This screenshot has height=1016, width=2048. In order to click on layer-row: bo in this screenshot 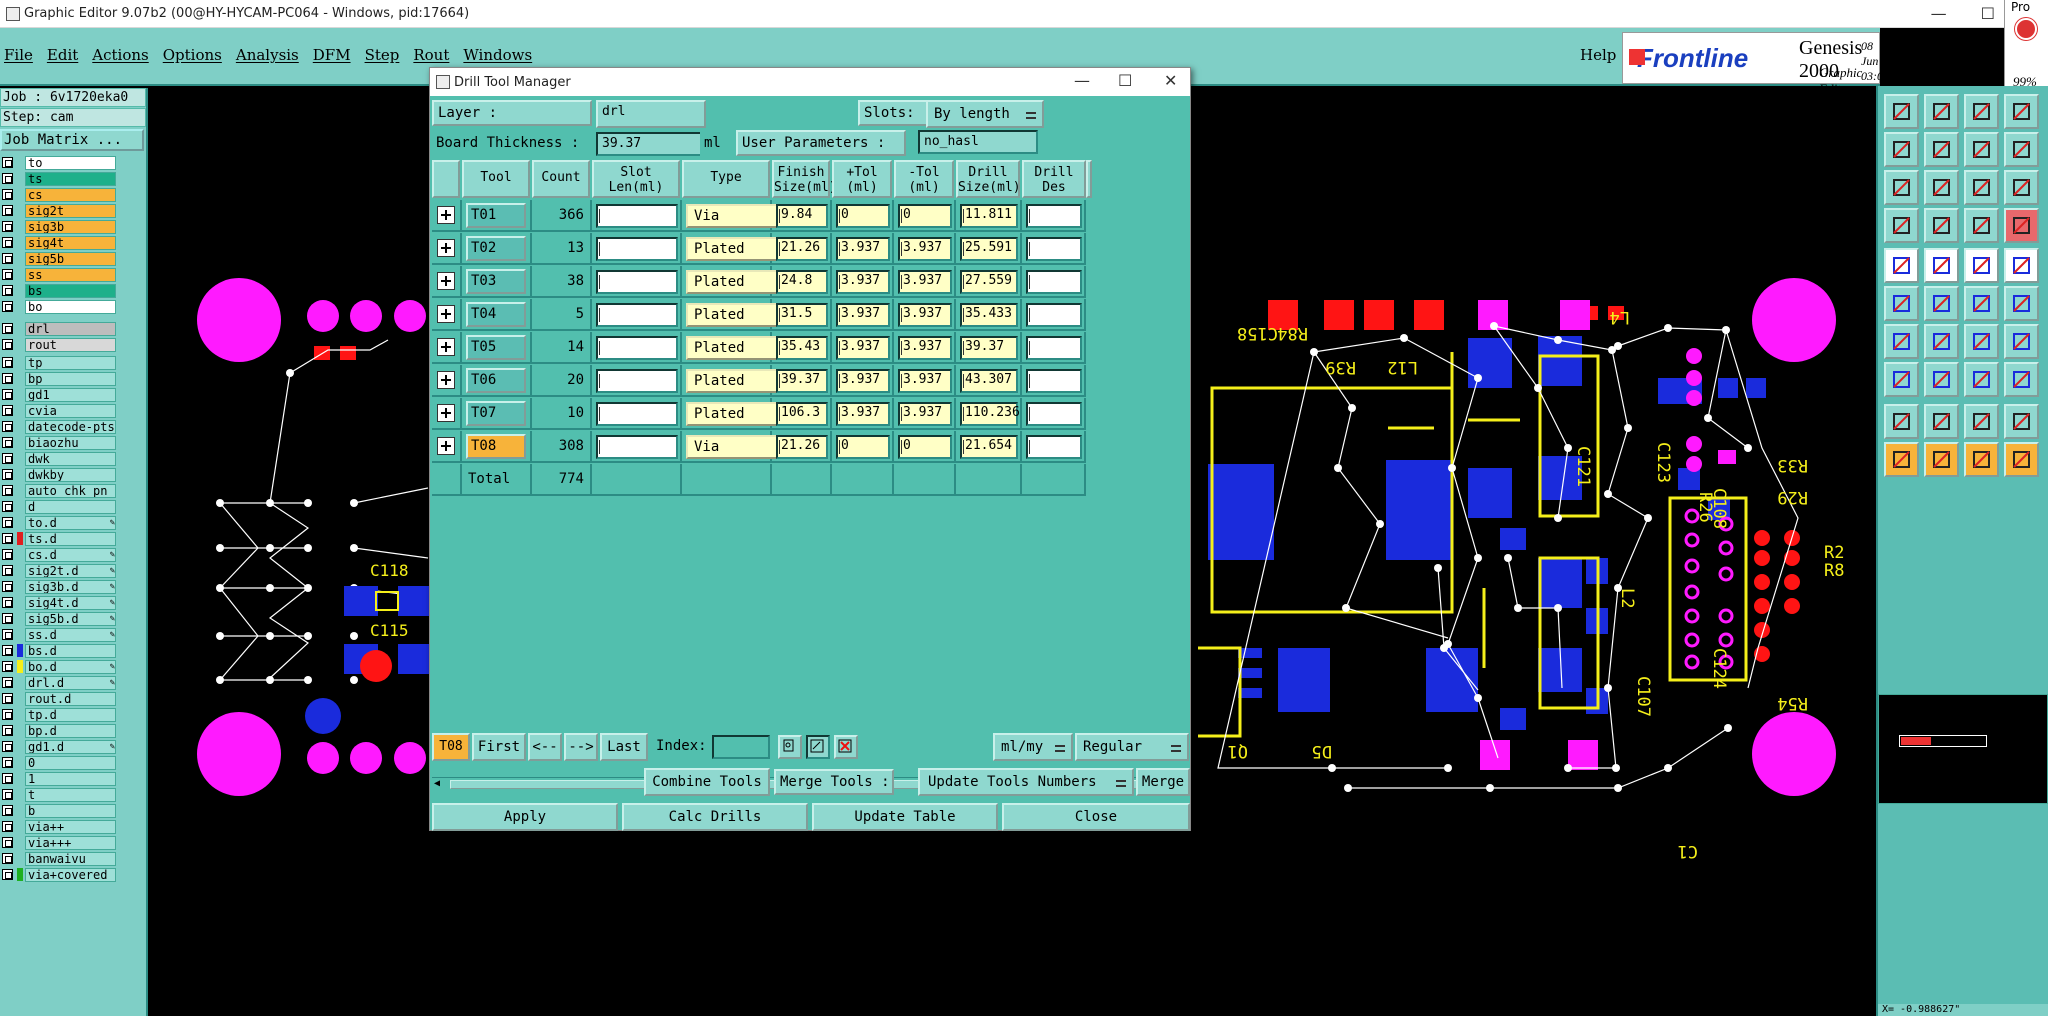, I will do `click(58, 306)`.